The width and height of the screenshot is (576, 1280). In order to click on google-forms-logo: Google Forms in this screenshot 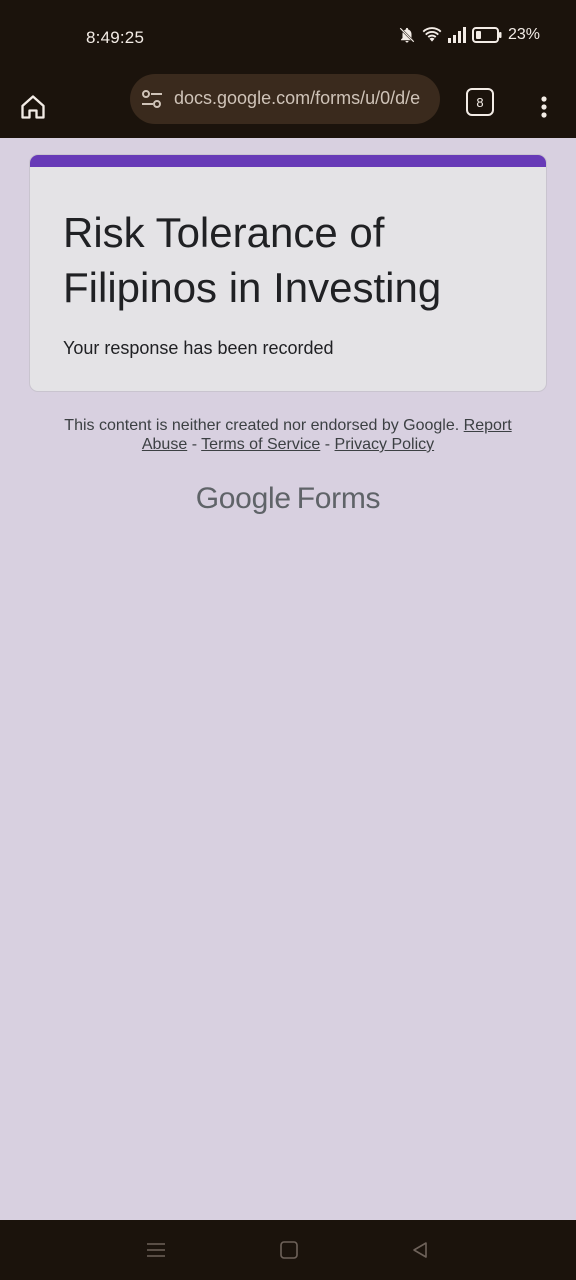, I will do `click(288, 499)`.